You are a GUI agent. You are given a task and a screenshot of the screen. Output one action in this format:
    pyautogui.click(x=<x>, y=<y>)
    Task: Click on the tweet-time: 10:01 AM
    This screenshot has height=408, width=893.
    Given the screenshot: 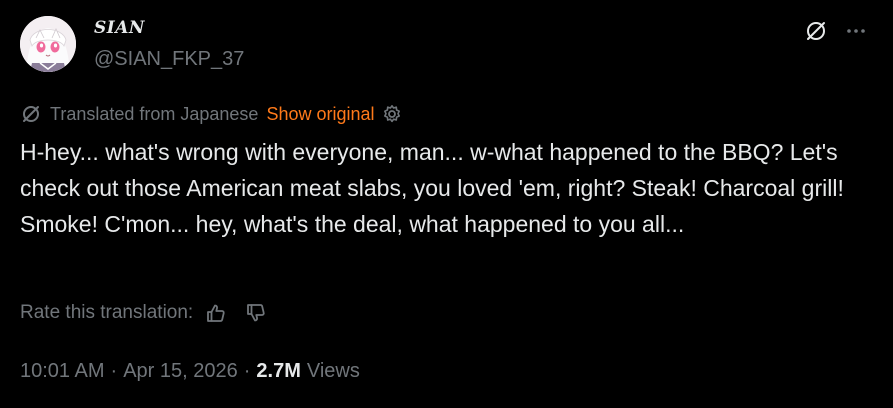 What is the action you would take?
    pyautogui.click(x=62, y=371)
    